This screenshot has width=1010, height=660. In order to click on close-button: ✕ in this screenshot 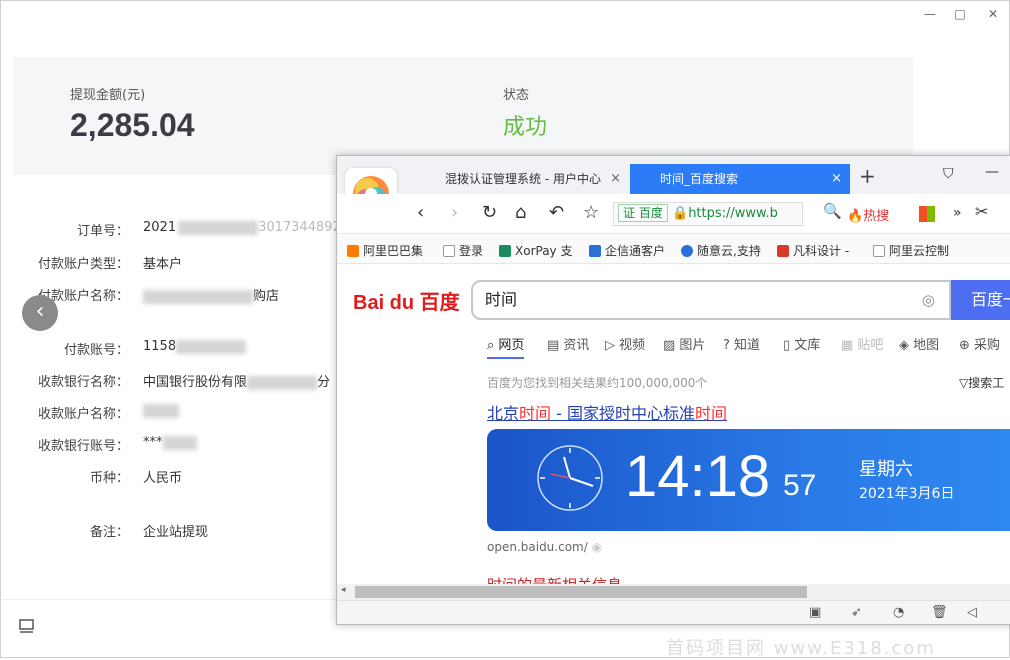, I will do `click(993, 14)`.